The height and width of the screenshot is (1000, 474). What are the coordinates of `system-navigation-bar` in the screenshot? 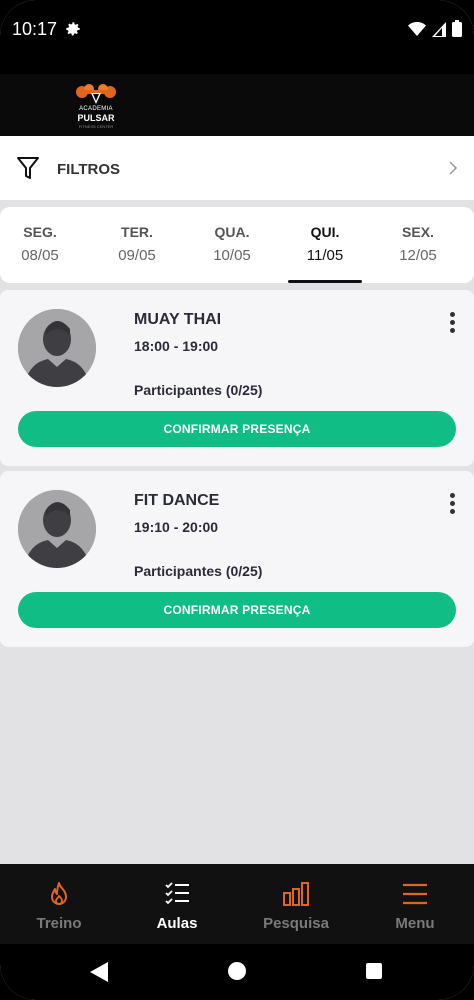 It's located at (237, 972).